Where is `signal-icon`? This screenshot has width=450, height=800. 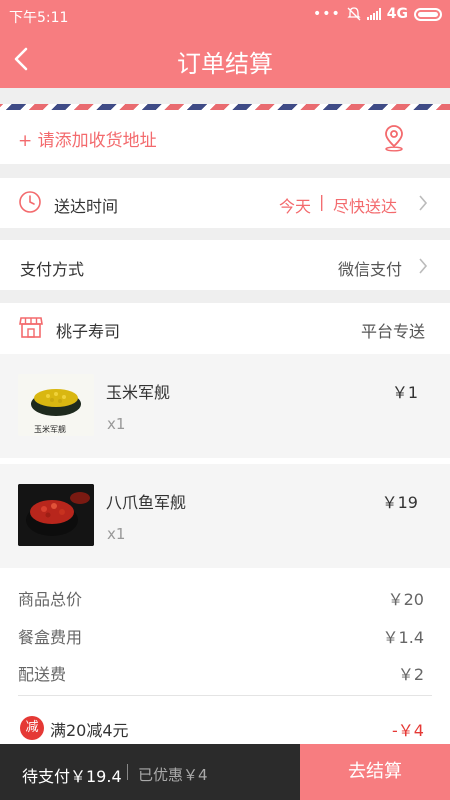 signal-icon is located at coordinates (373, 14).